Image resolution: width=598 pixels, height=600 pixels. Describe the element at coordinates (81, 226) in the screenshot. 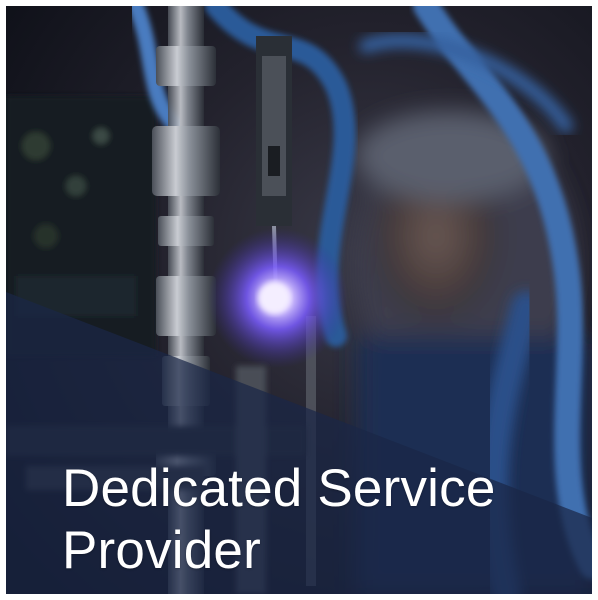

I see `machinery-block` at that location.